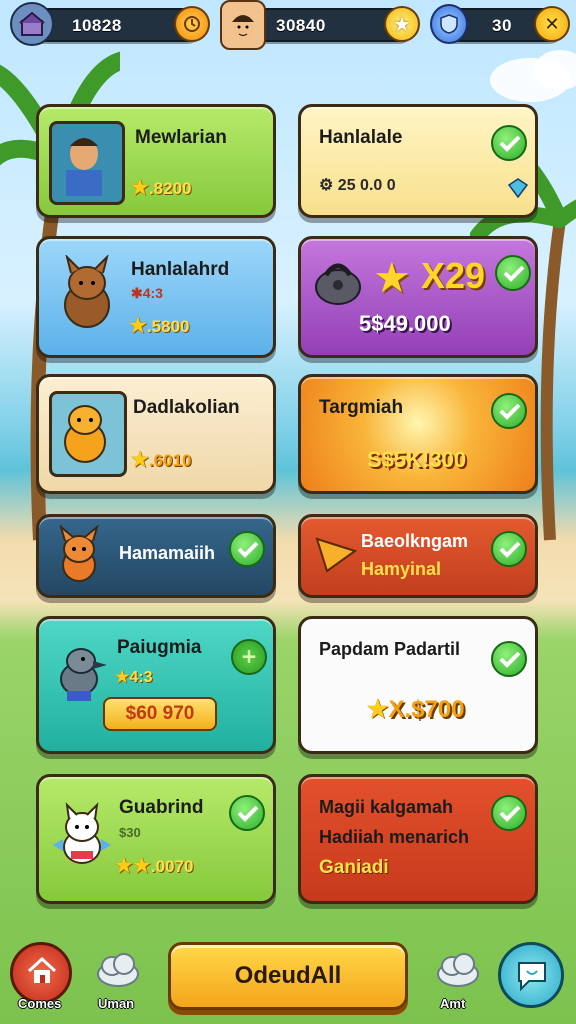 Image resolution: width=576 pixels, height=1024 pixels. I want to click on card-value: ★.6010, so click(161, 460).